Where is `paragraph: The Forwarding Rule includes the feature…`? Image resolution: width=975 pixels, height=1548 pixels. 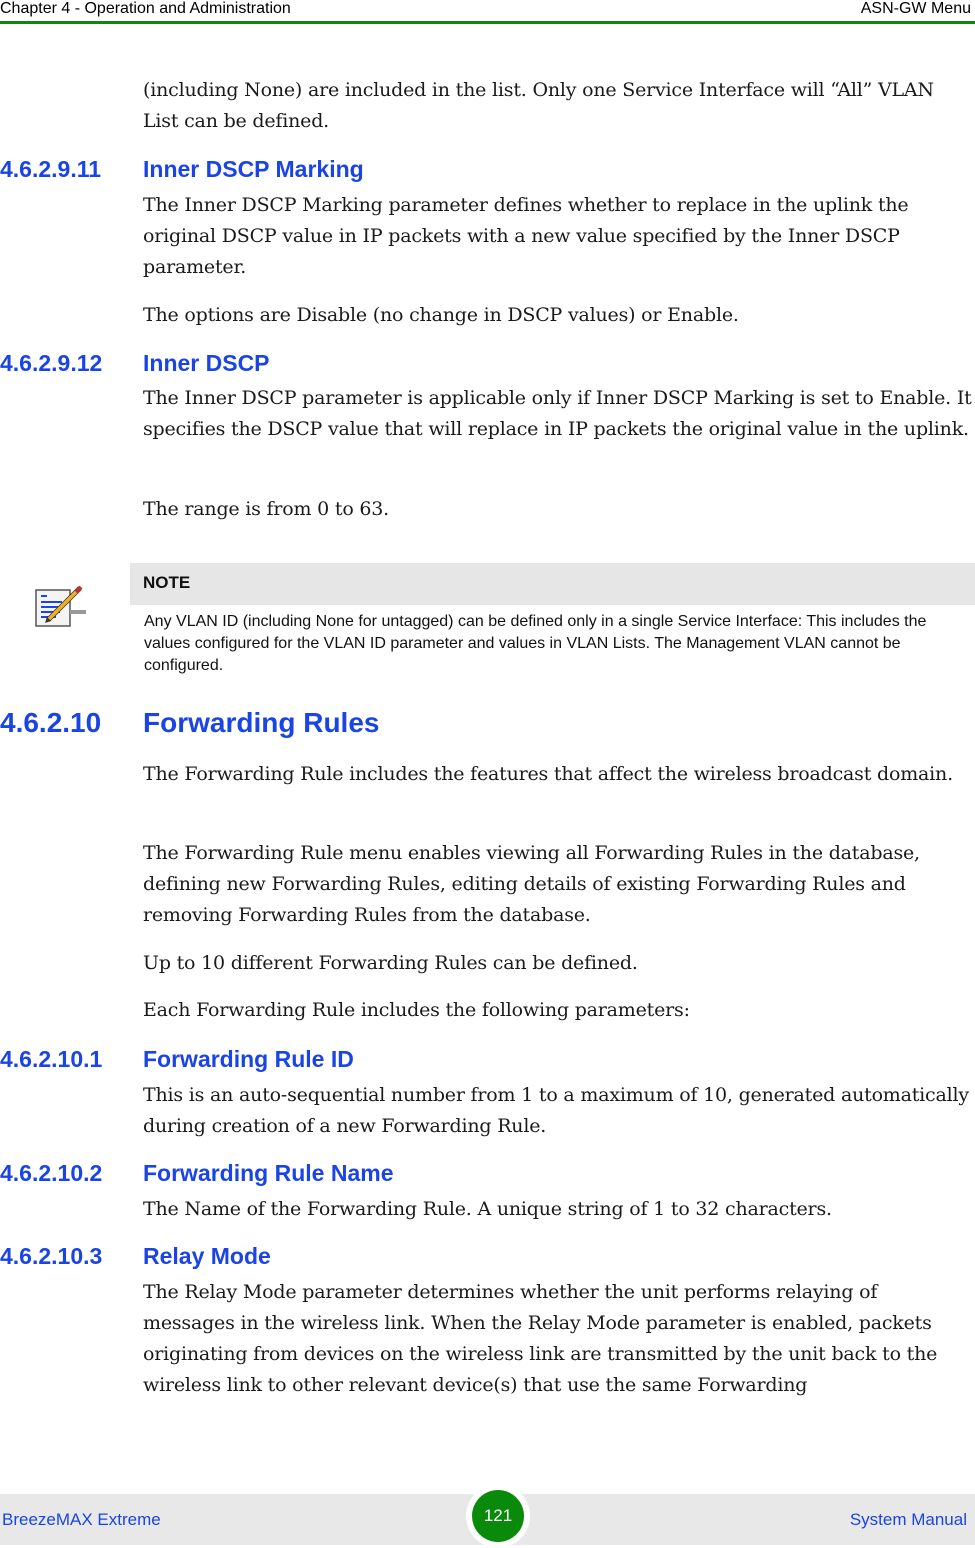 paragraph: The Forwarding Rule includes the feature… is located at coordinates (548, 774).